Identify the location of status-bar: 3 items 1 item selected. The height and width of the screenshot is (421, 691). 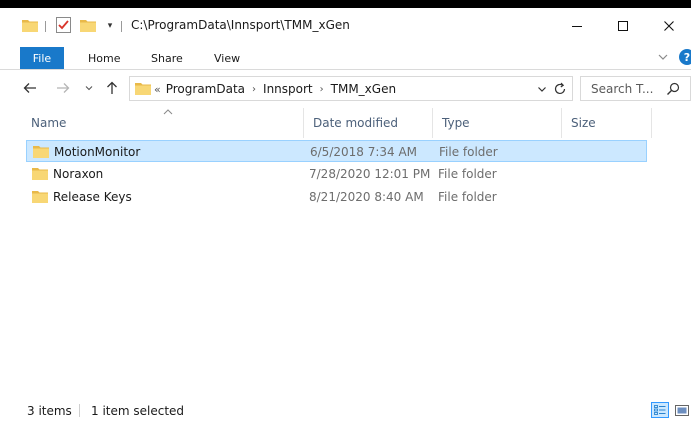
(345, 409).